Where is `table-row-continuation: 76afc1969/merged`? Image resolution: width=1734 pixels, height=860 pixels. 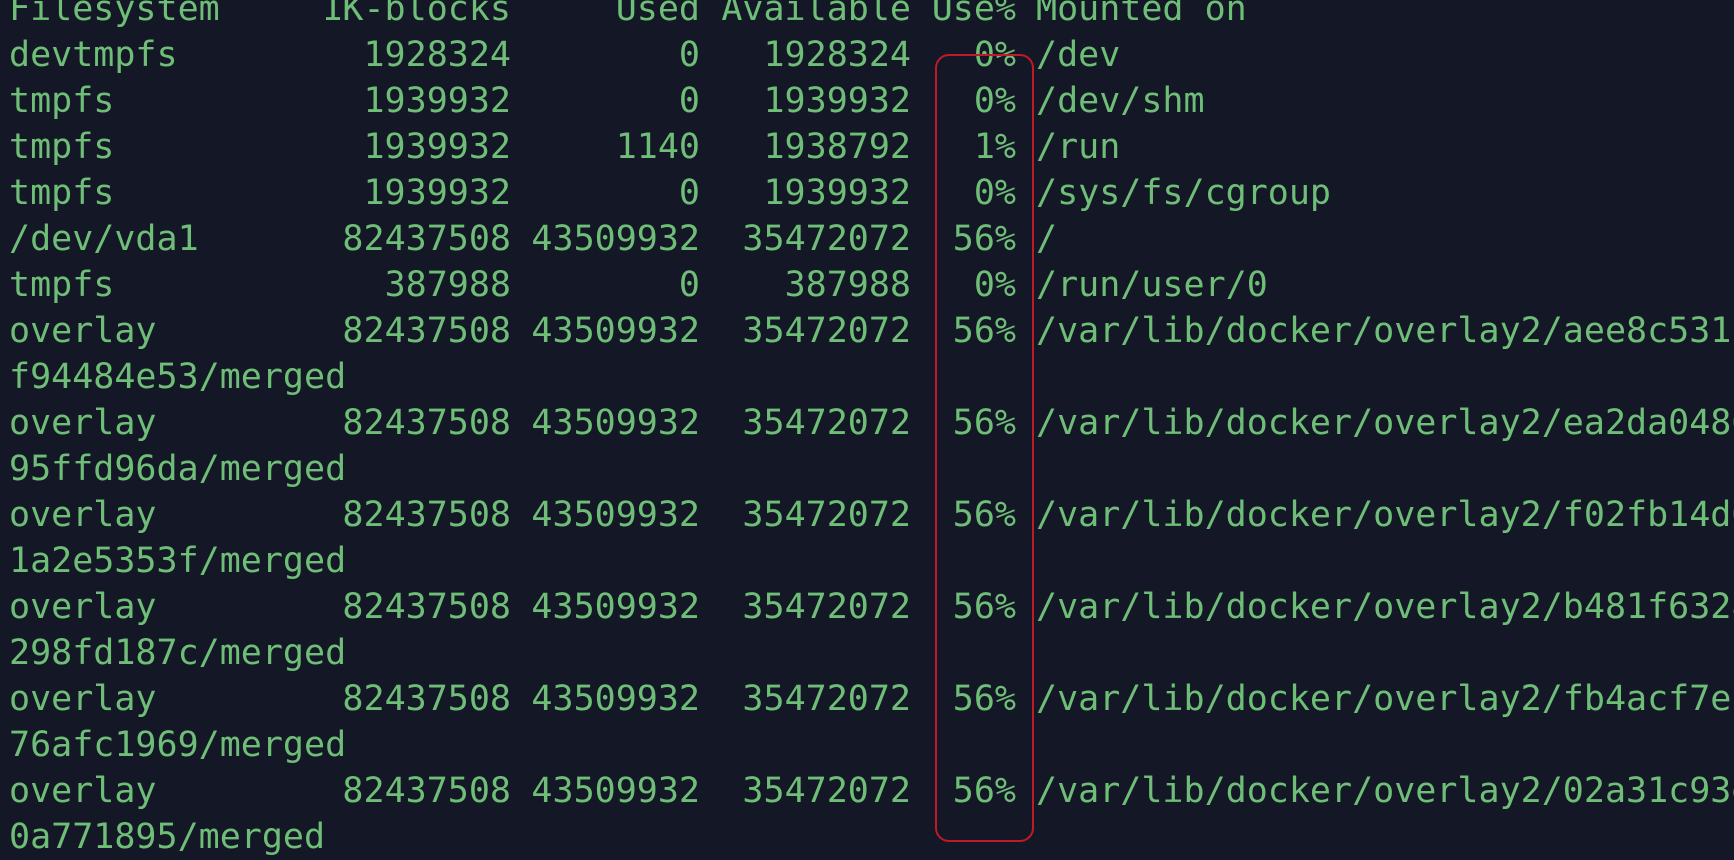
table-row-continuation: 76afc1969/merged is located at coordinates (871, 745).